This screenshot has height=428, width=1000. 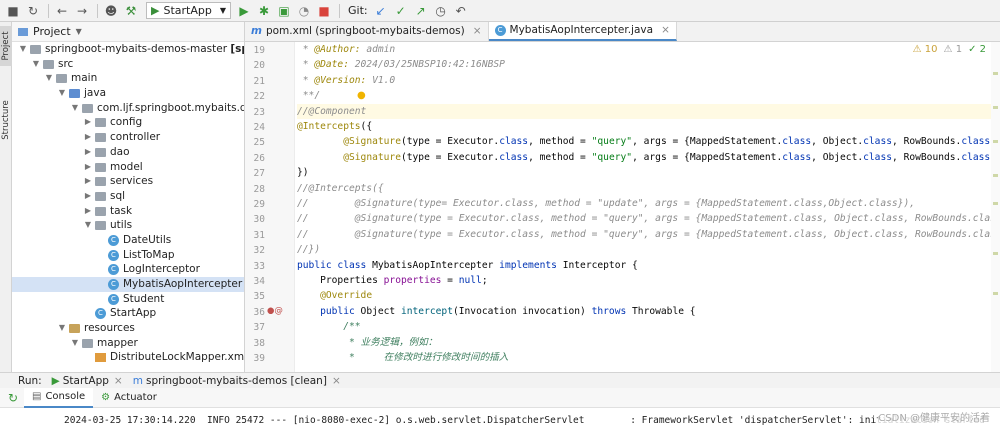 What do you see at coordinates (128, 137) in the screenshot?
I see `tree-item: ▶ controller` at bounding box center [128, 137].